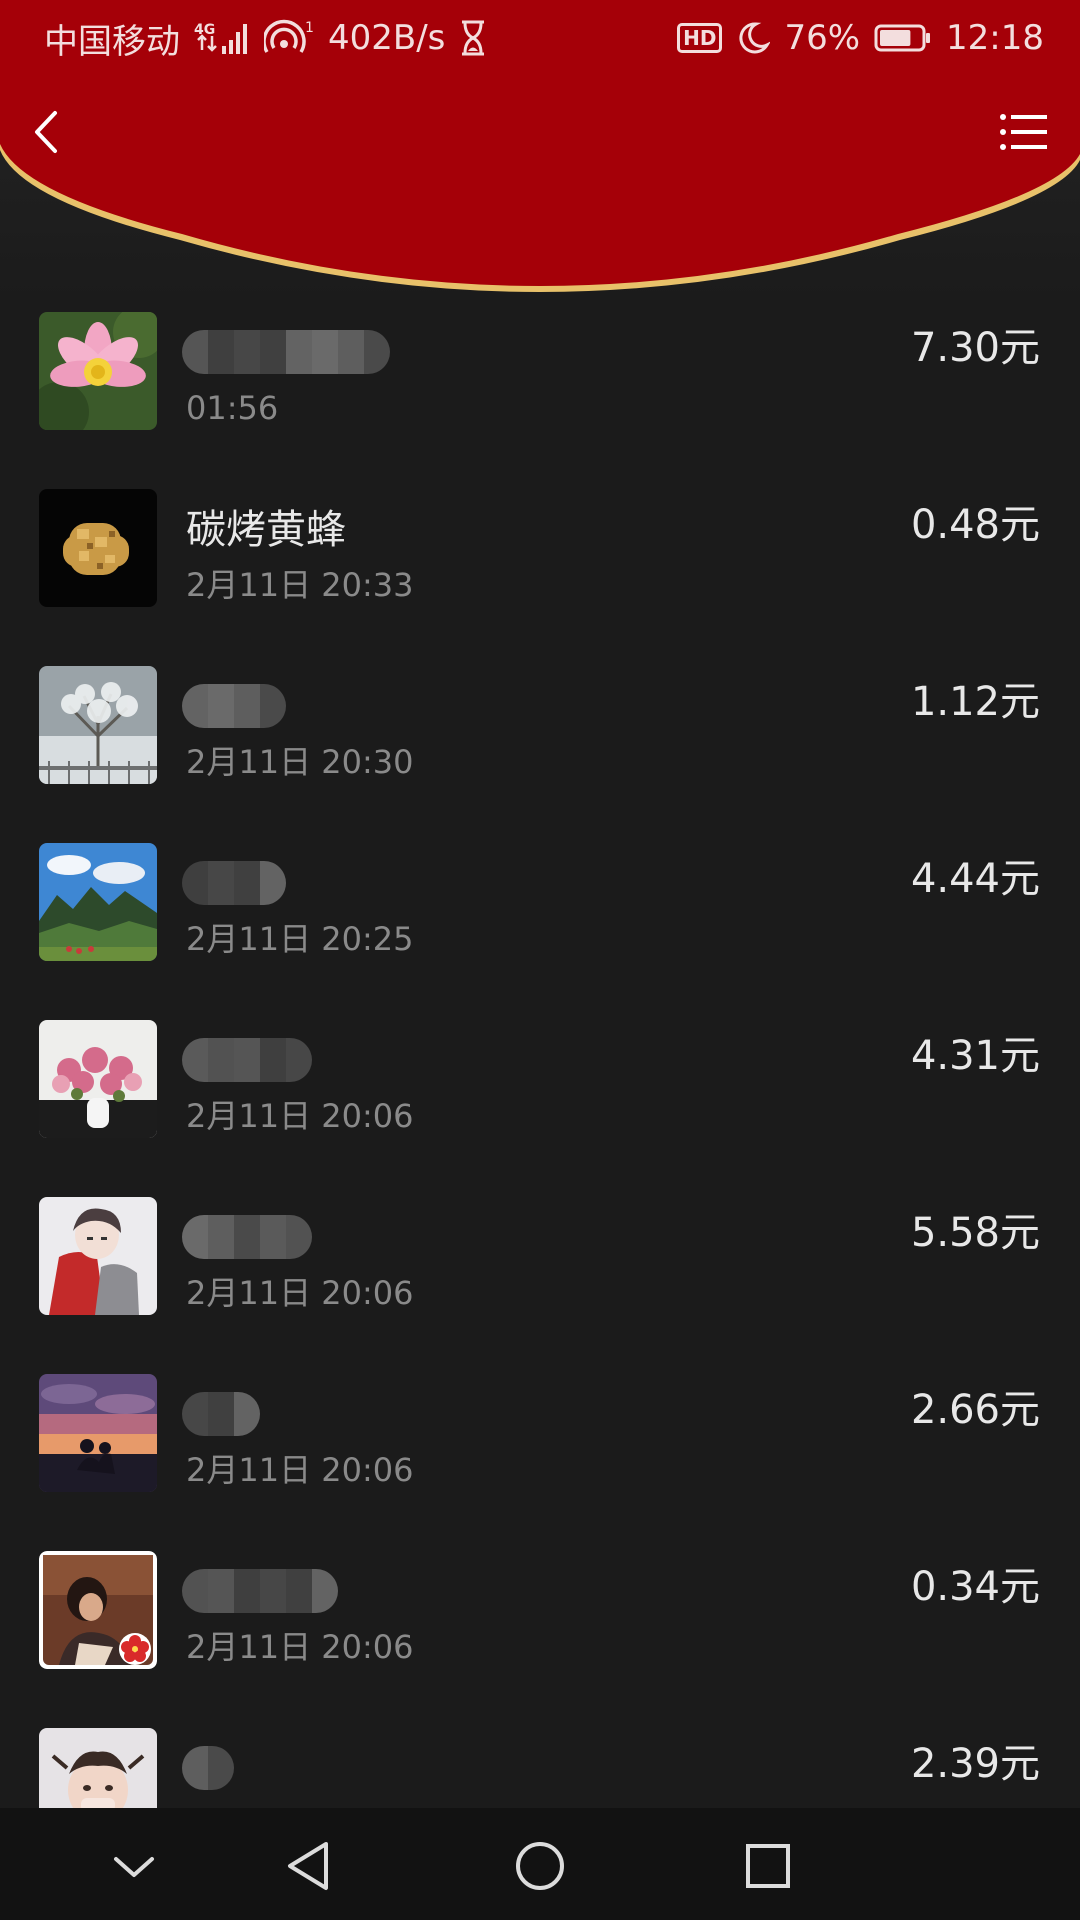 The height and width of the screenshot is (1920, 1080). I want to click on list-item: 2月11日 20:06 0.34元, so click(540, 1627).